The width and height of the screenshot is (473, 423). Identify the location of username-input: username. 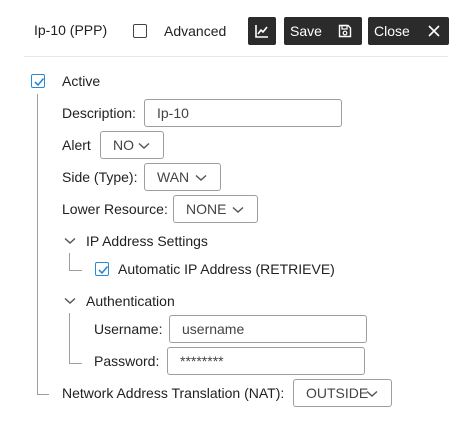
(268, 329).